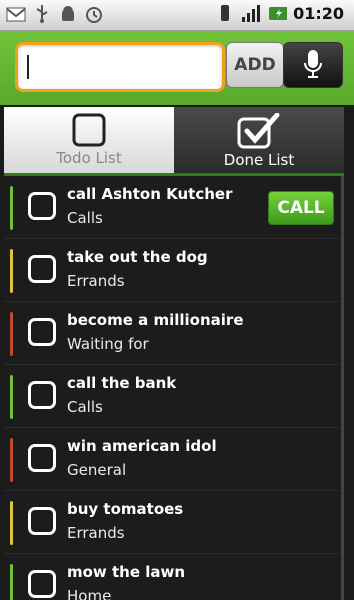  What do you see at coordinates (108, 344) in the screenshot?
I see `task-category: Waiting for` at bounding box center [108, 344].